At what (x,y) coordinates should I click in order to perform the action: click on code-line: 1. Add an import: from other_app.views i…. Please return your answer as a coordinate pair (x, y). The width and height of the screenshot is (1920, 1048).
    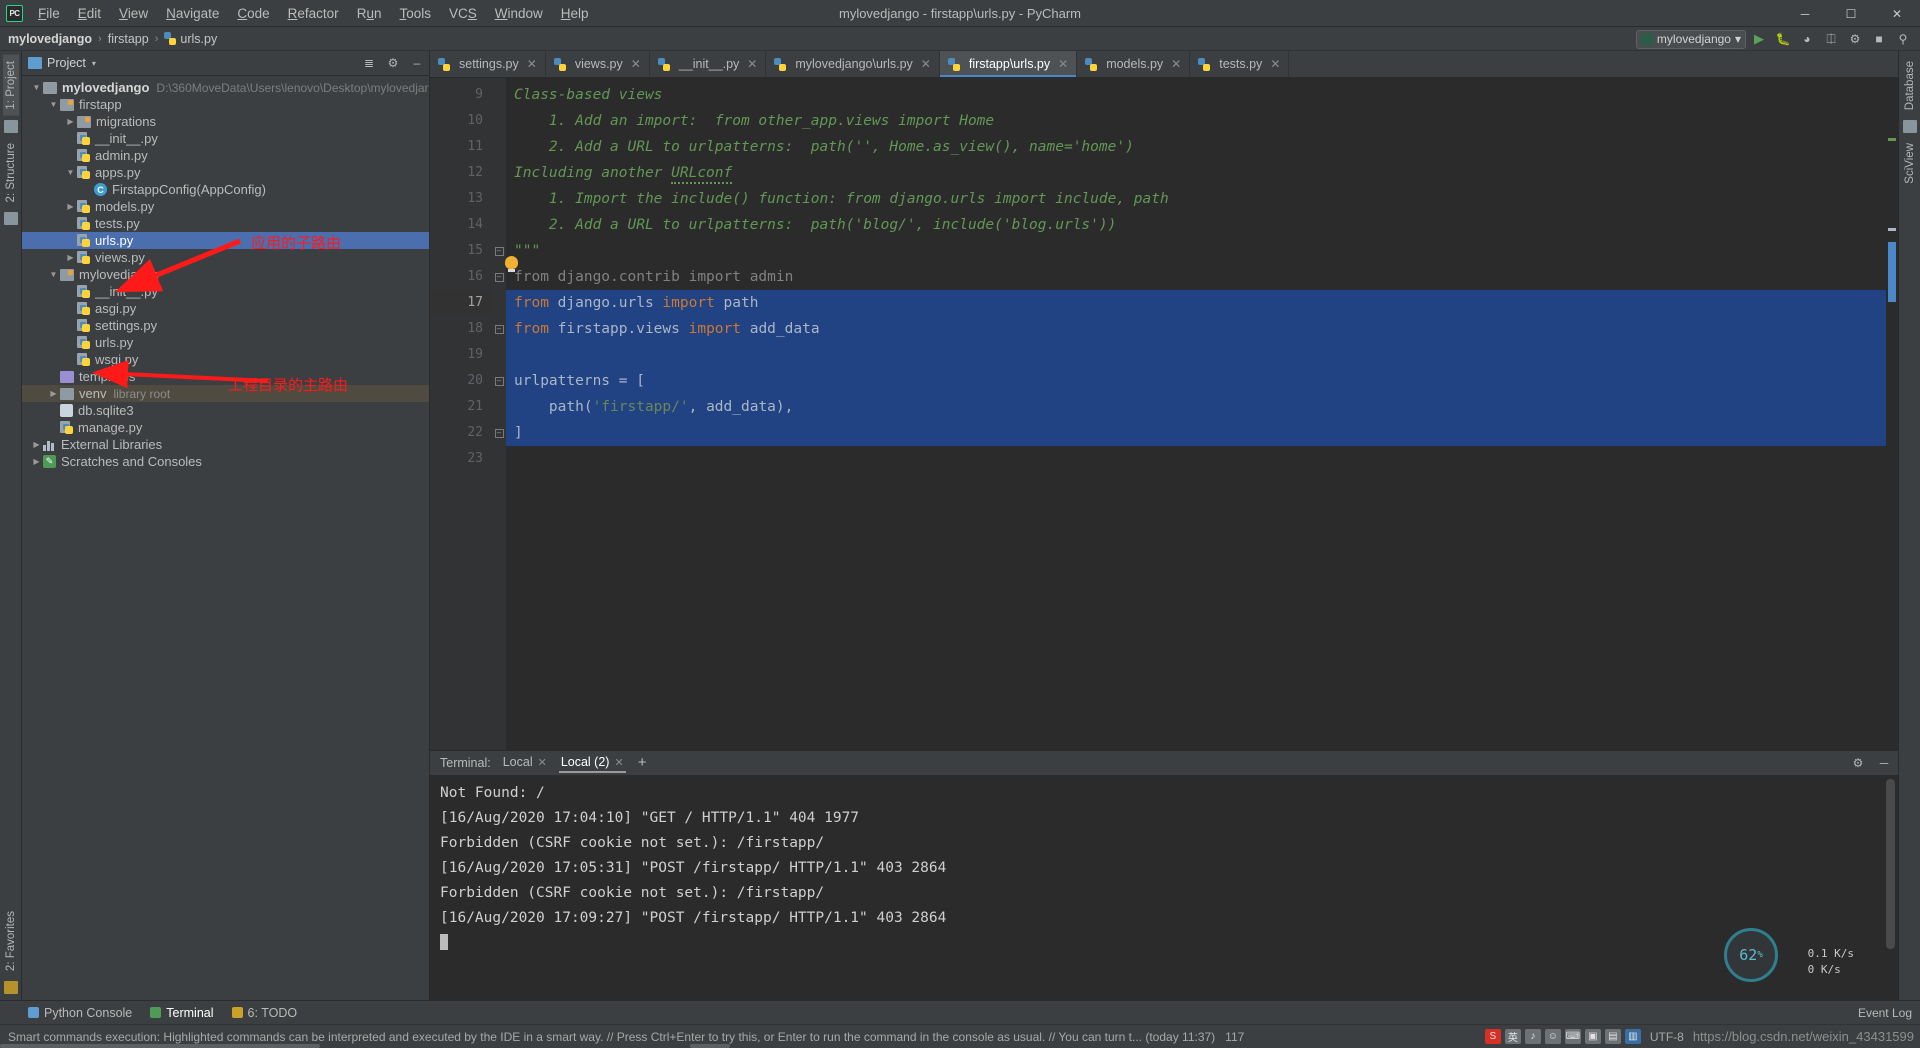
    Looking at the image, I should click on (1202, 121).